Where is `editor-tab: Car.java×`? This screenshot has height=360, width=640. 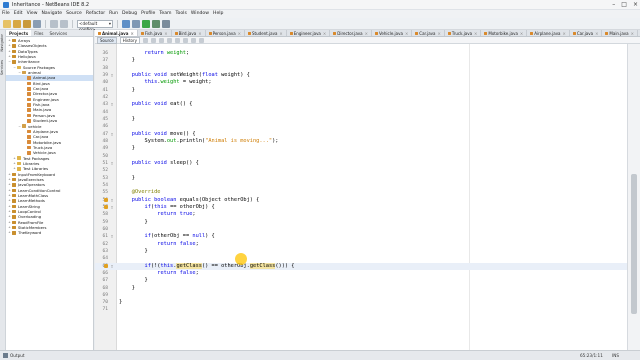 editor-tab: Car.java× is located at coordinates (428, 33).